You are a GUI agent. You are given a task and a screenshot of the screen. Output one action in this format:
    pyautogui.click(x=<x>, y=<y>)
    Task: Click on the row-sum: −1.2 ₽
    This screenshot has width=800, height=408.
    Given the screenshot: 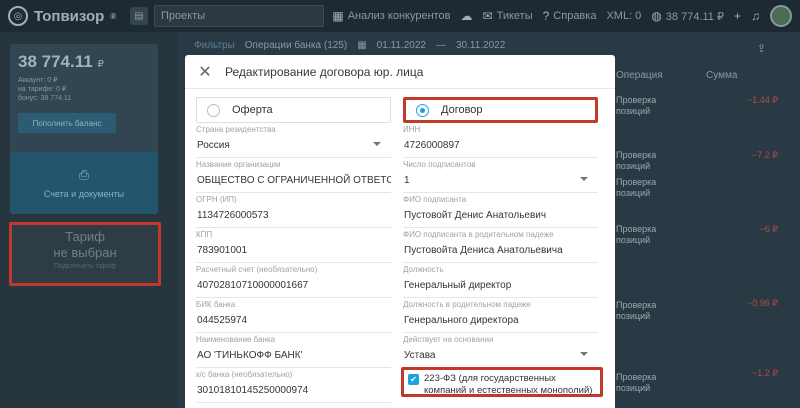 What is the action you would take?
    pyautogui.click(x=765, y=373)
    